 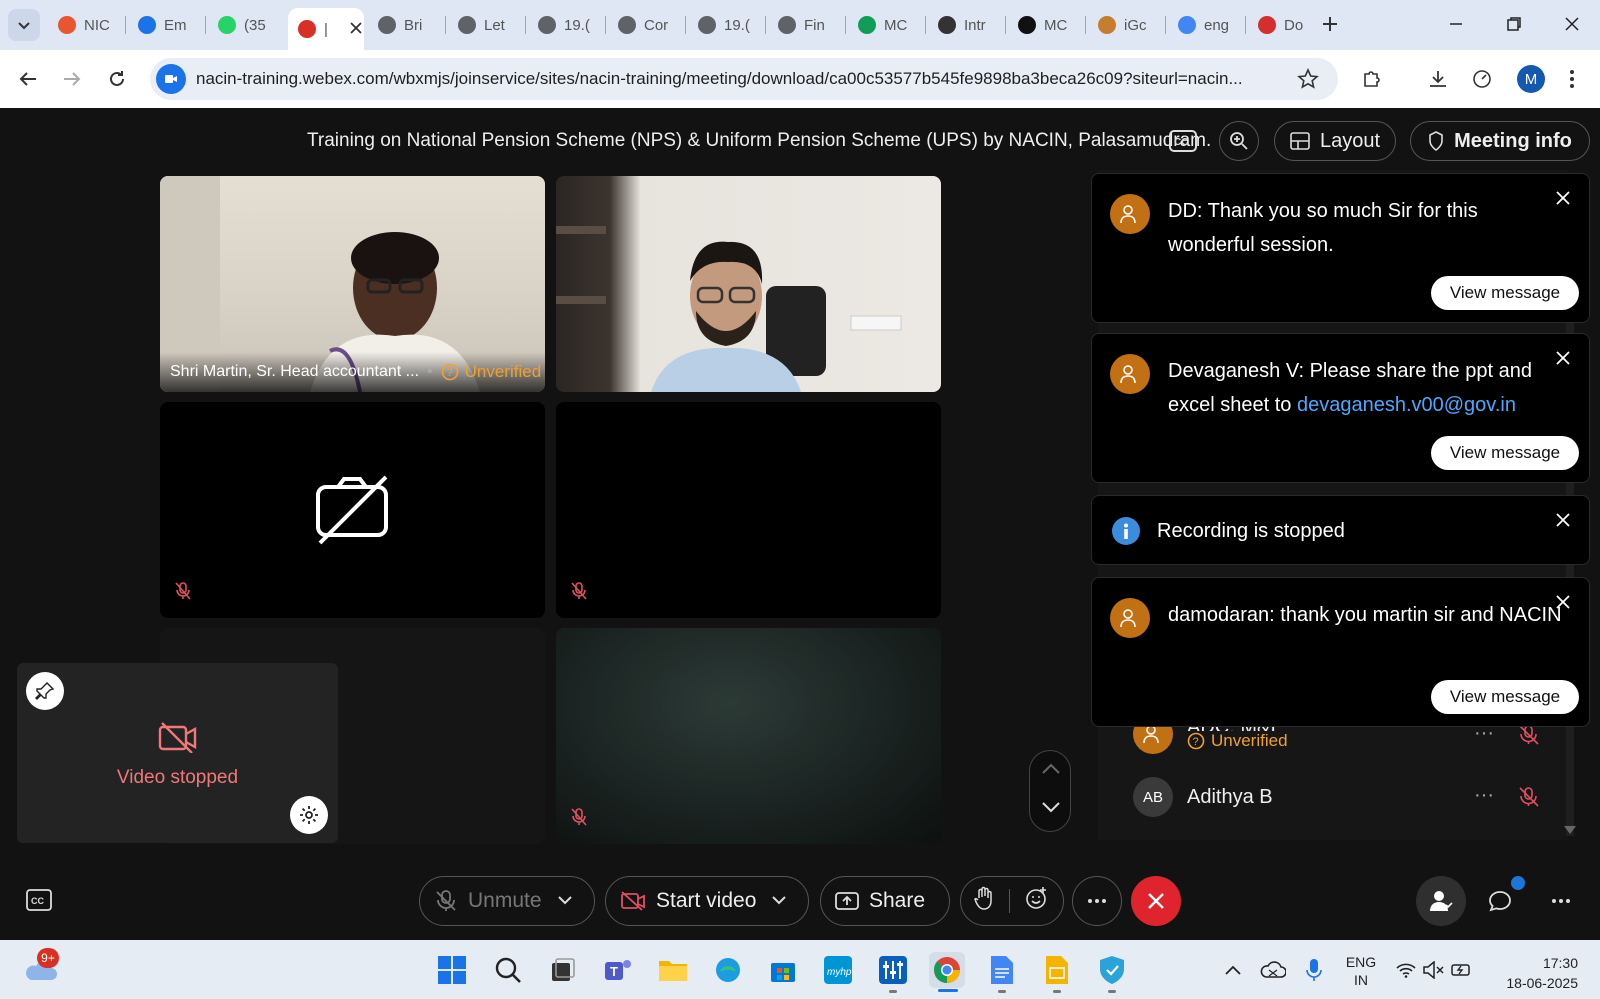 I want to click on teams-app: T, so click(x=618, y=970).